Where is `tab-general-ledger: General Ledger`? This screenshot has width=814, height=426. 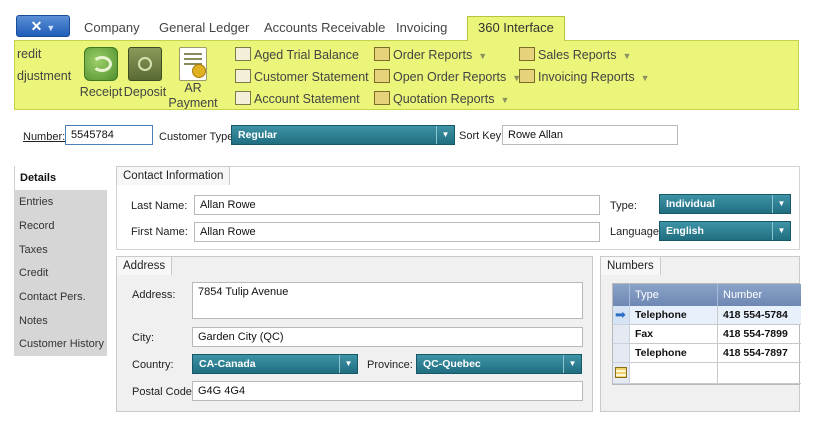
tab-general-ledger: General Ledger is located at coordinates (204, 29).